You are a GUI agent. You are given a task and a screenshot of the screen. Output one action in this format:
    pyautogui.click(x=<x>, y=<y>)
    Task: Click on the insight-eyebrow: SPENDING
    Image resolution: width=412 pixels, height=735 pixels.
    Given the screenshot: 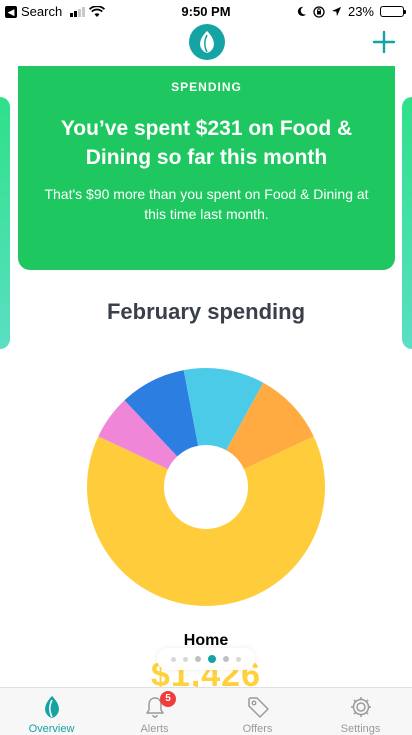 What is the action you would take?
    pyautogui.click(x=206, y=87)
    